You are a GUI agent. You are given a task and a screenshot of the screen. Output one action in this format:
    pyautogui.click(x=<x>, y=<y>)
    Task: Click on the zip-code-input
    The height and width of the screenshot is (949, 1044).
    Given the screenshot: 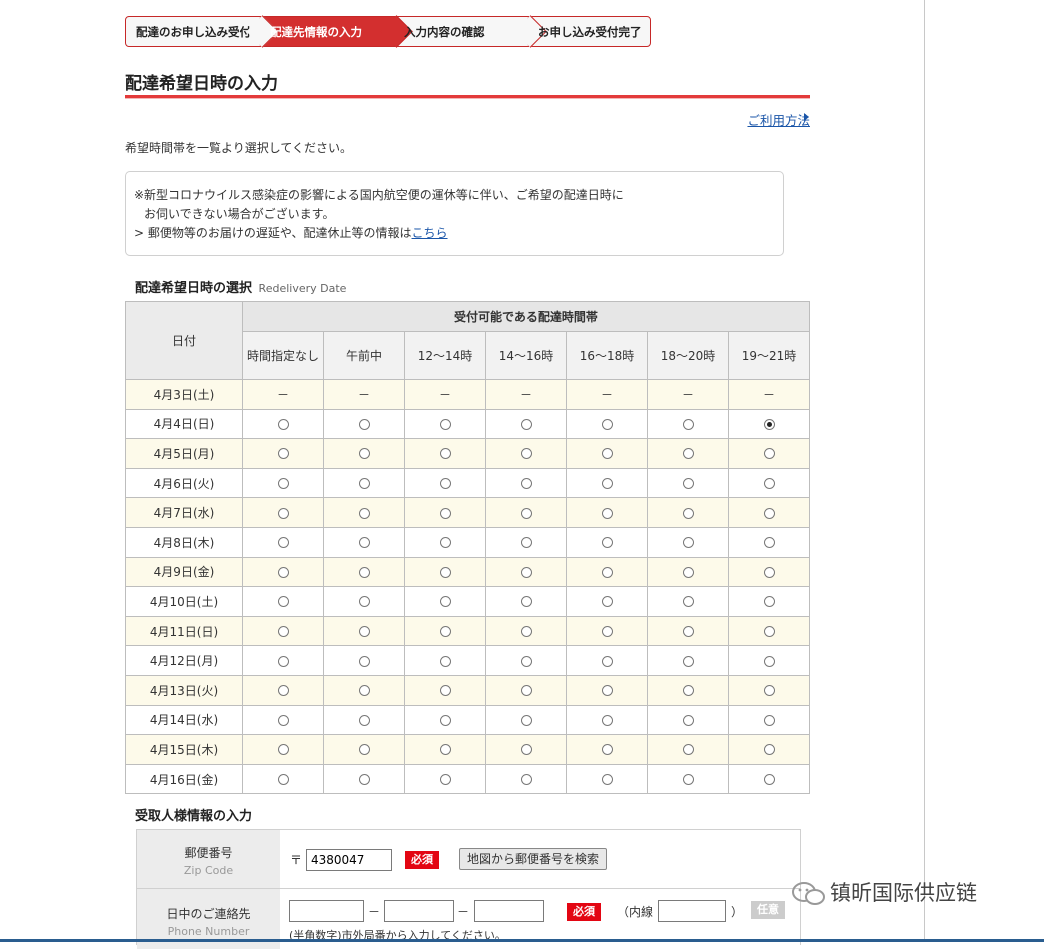 What is the action you would take?
    pyautogui.click(x=349, y=860)
    